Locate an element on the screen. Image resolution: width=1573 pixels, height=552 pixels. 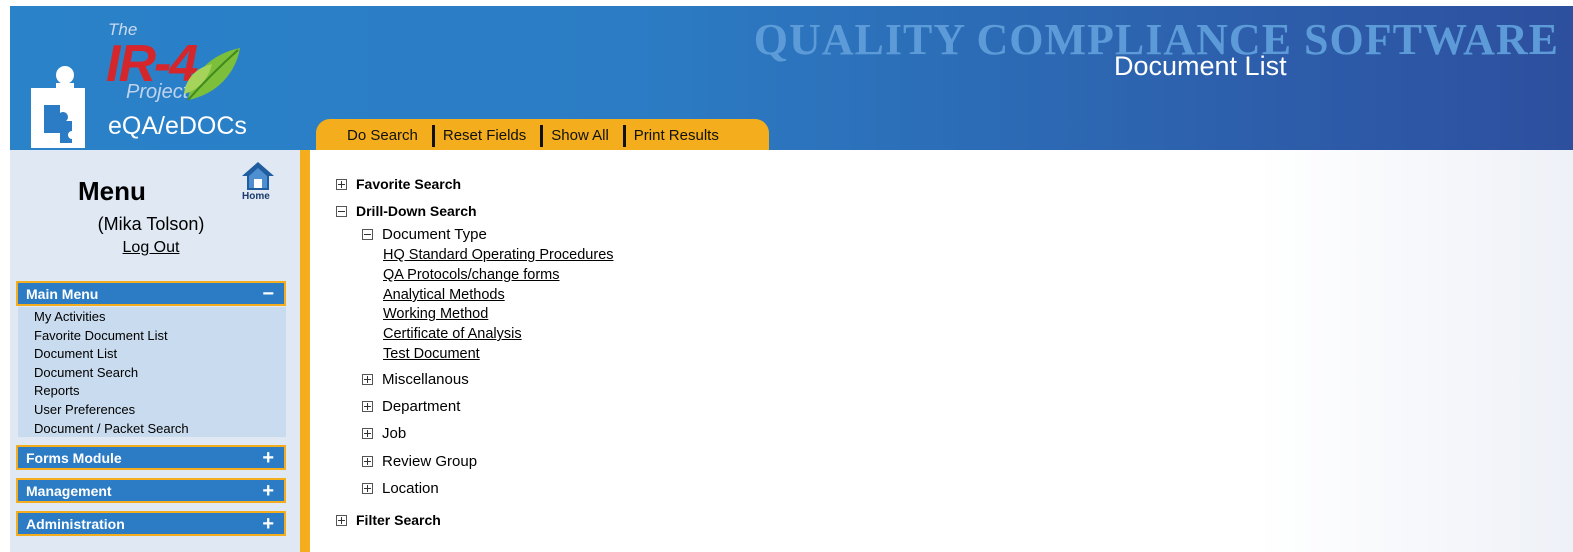
doc-type-link: Working Method is located at coordinates (435, 314).